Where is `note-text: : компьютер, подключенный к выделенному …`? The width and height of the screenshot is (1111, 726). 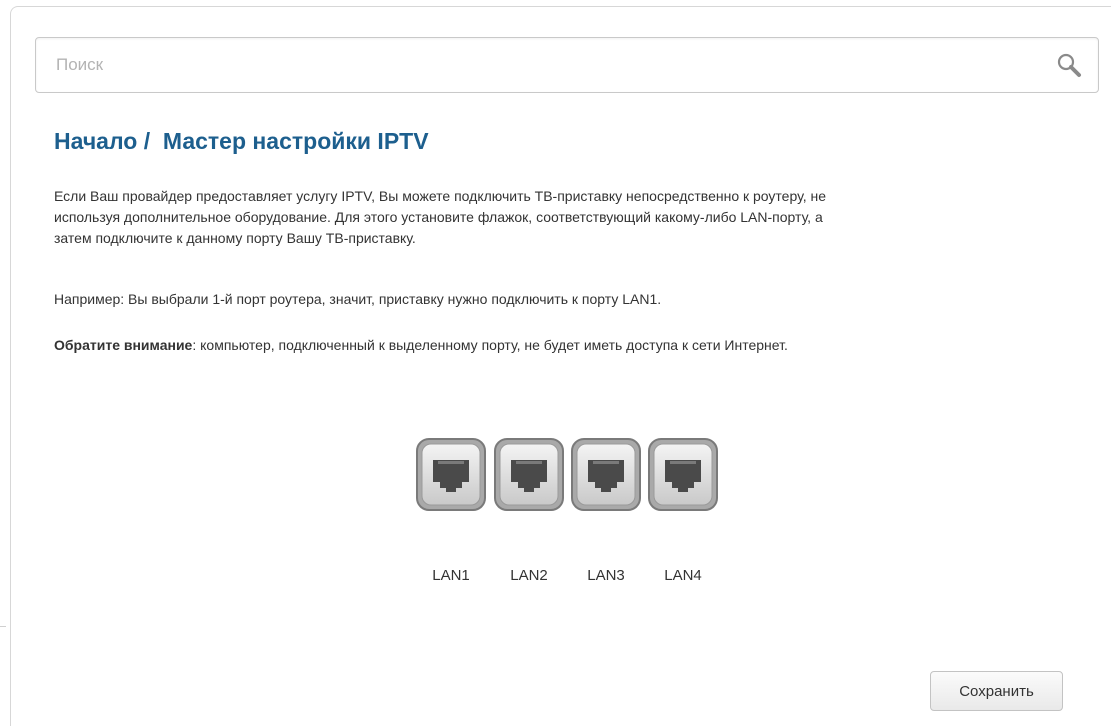 note-text: : компьютер, подключенный к выделенному … is located at coordinates (490, 345).